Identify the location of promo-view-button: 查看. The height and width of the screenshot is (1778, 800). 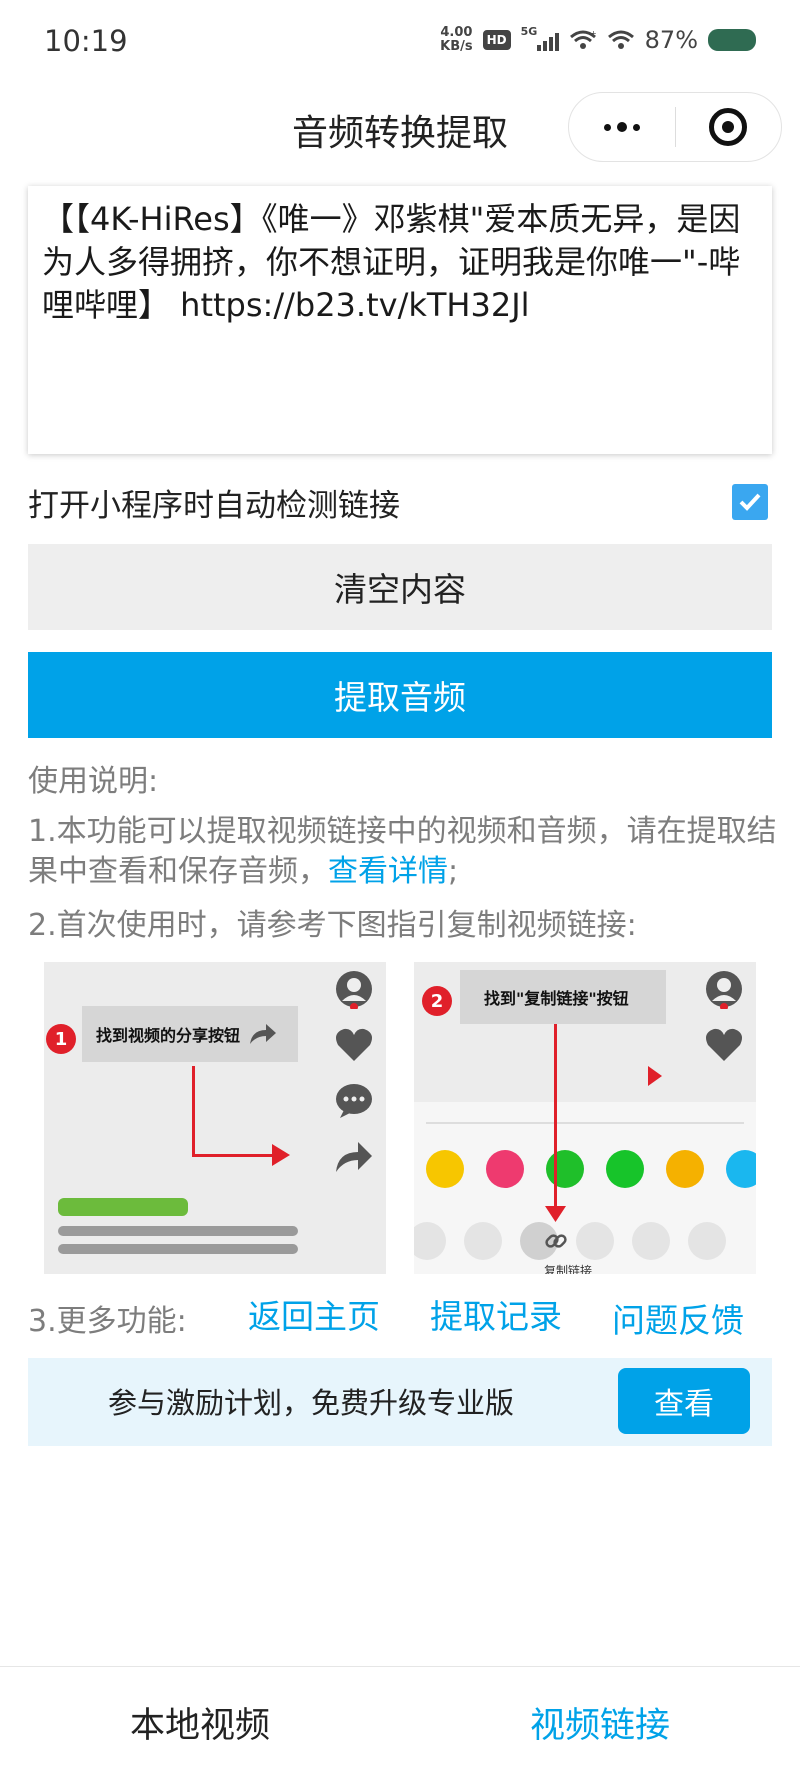
(684, 1401).